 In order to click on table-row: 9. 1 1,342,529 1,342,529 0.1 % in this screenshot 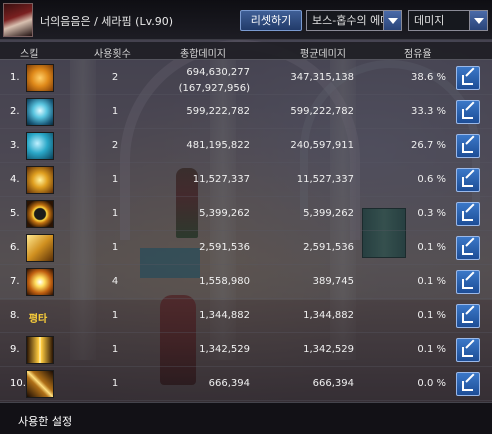, I will do `click(246, 350)`.